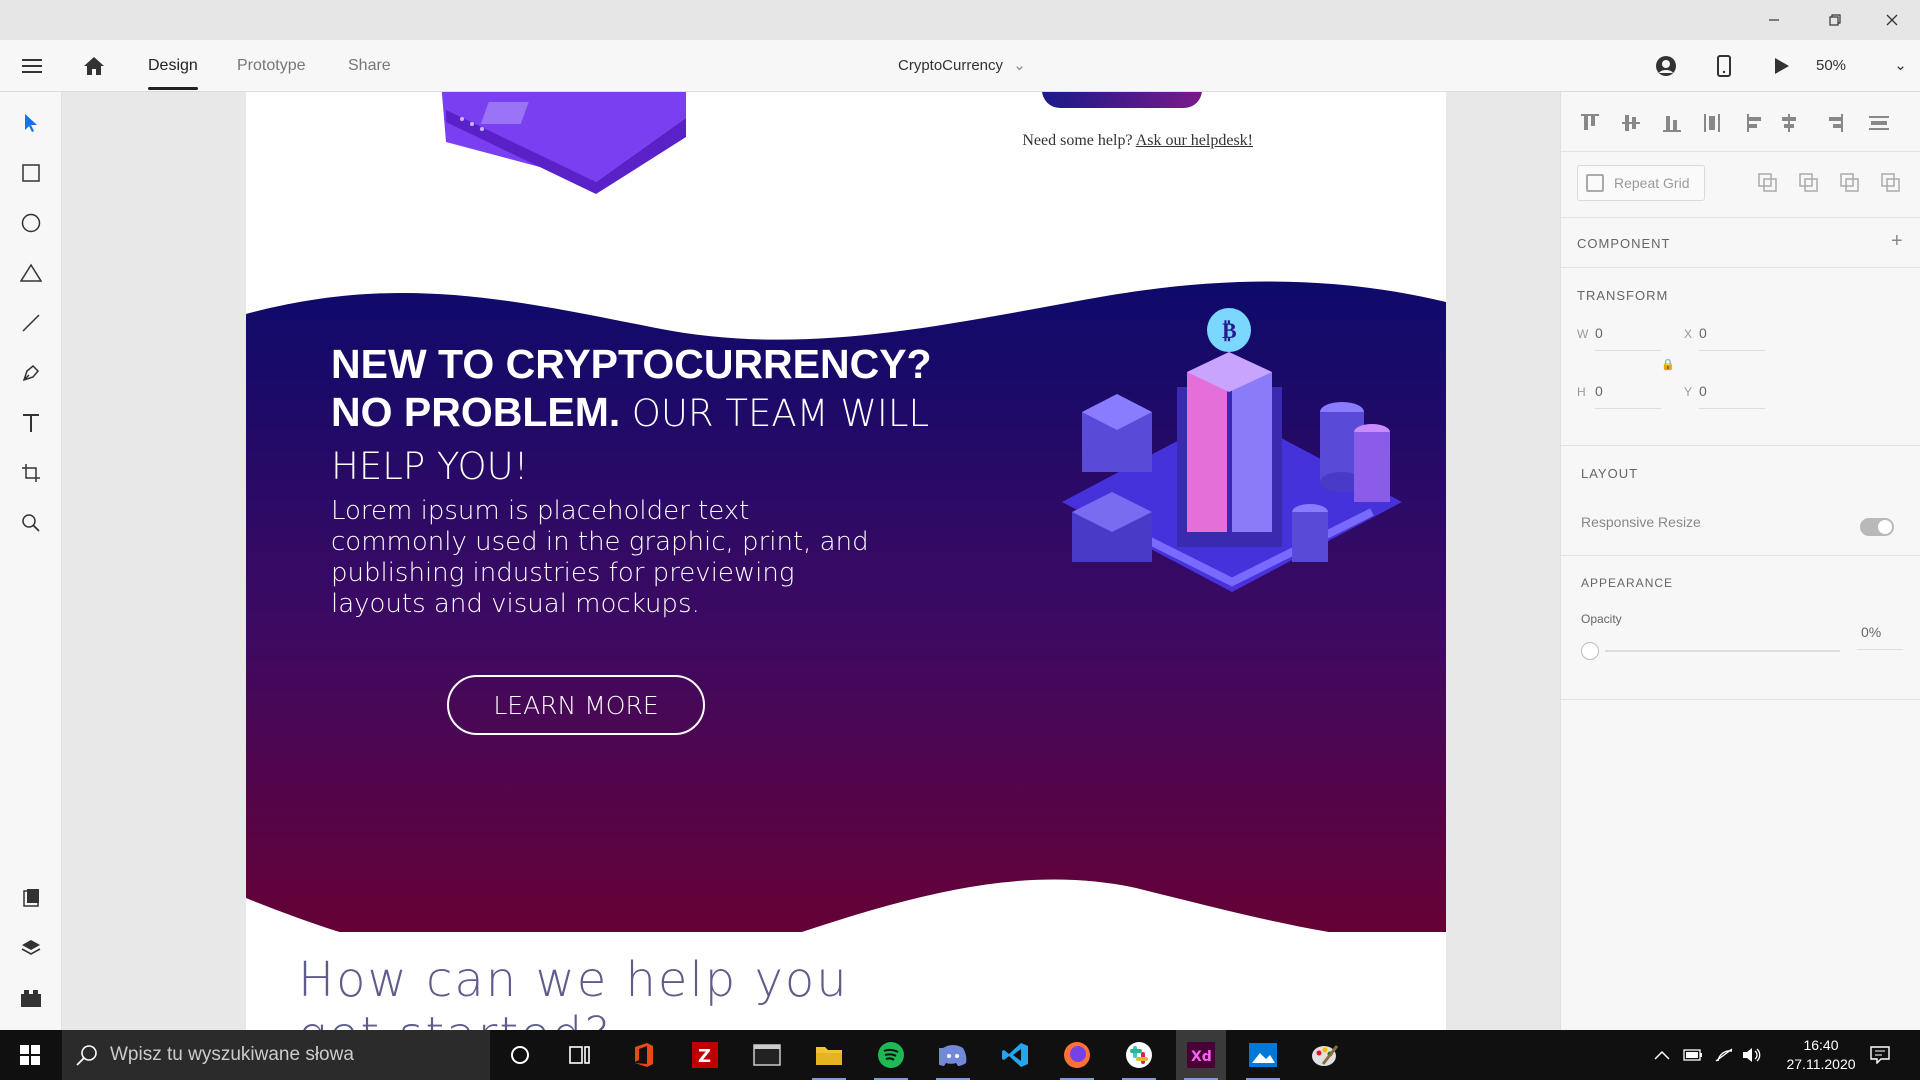 The height and width of the screenshot is (1080, 1920). I want to click on home-icon, so click(94, 66).